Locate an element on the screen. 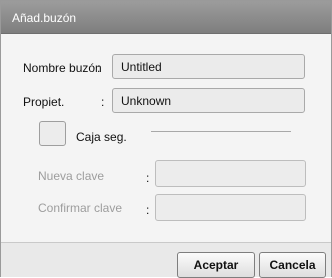 This screenshot has width=332, height=278. confirm-password-label: Confirmar clave is located at coordinates (80, 208).